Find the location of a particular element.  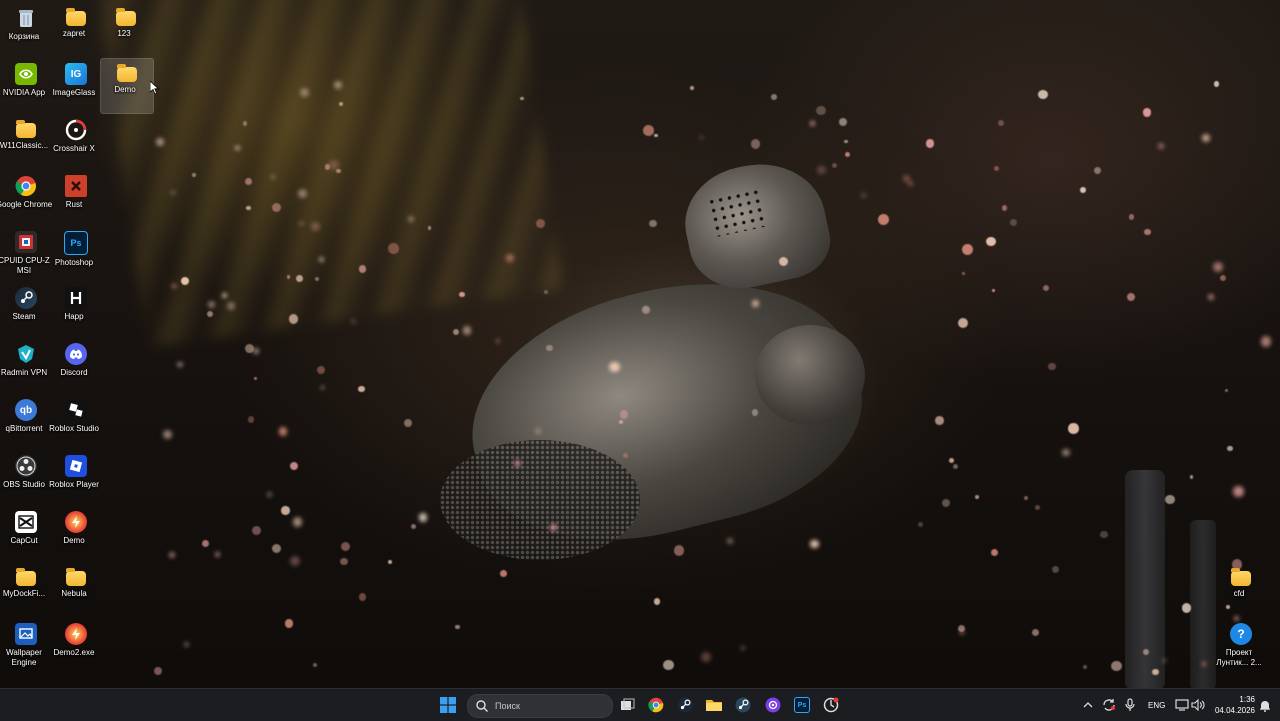

desktop-icon-radmin-vpn: Radmin VPN is located at coordinates (26, 366).